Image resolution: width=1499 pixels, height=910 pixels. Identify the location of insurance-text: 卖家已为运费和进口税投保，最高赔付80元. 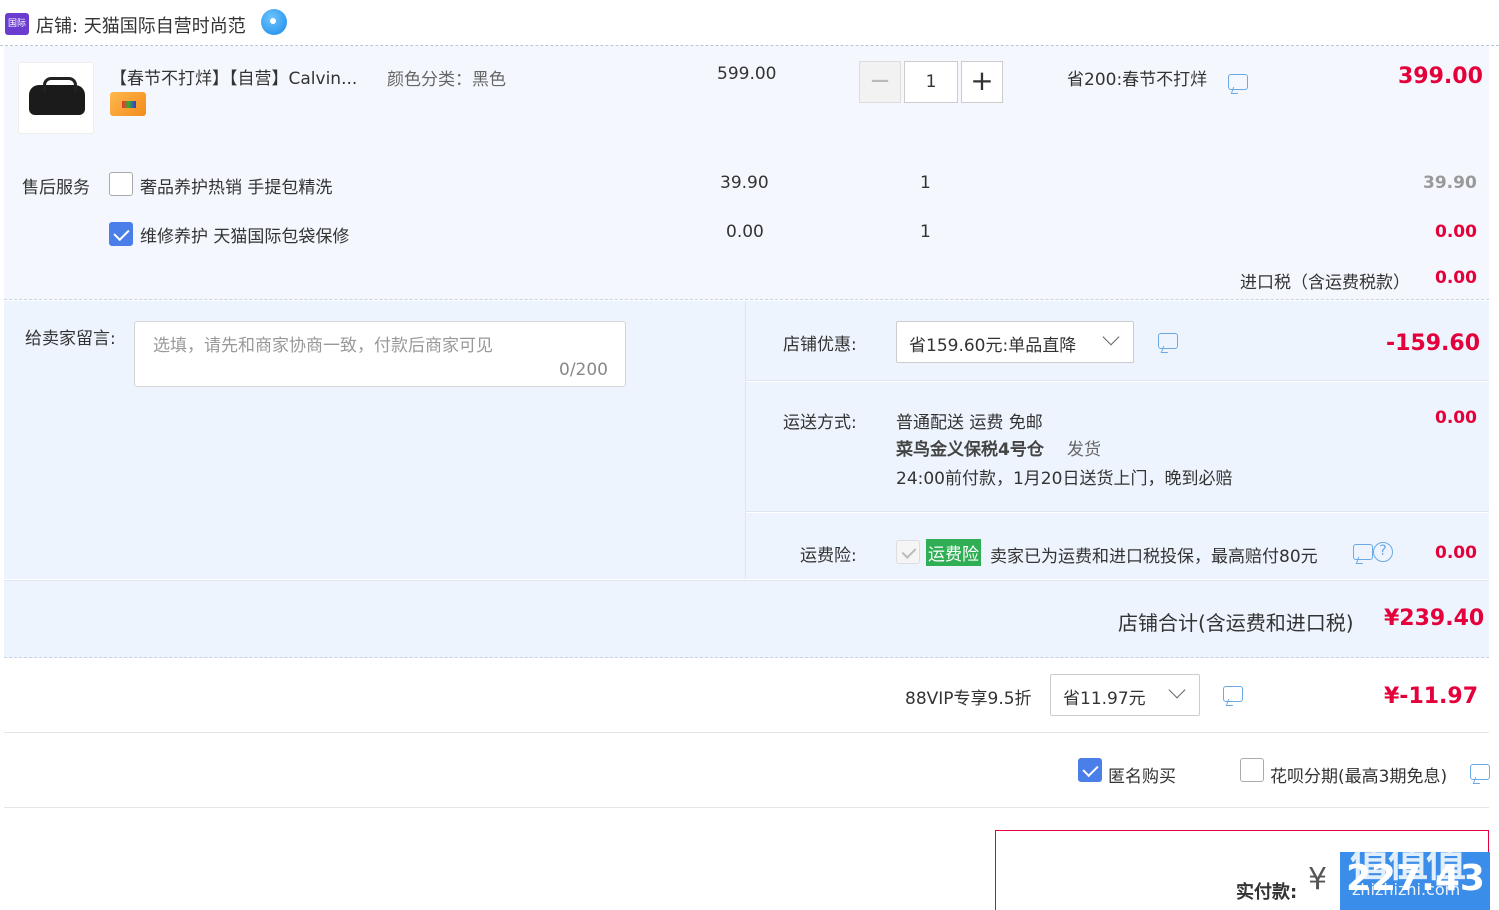
(1154, 557).